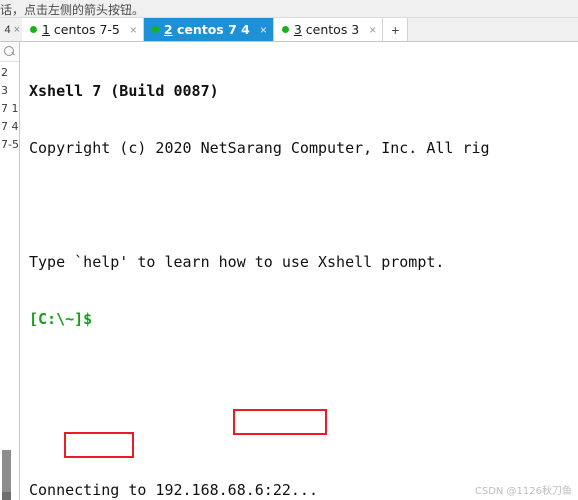  What do you see at coordinates (9, 73) in the screenshot?
I see `list-item: 2` at bounding box center [9, 73].